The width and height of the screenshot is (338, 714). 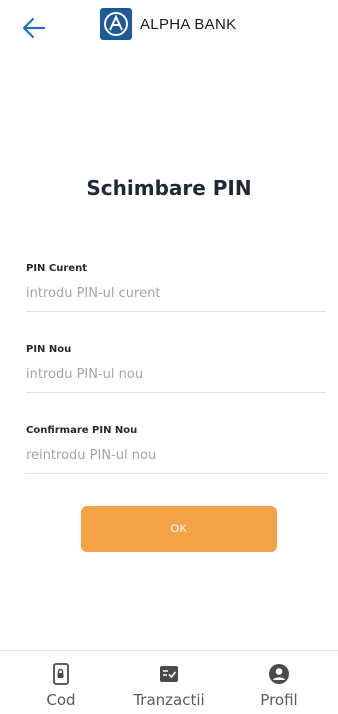 What do you see at coordinates (188, 24) in the screenshot?
I see `brand-name: ALPHA BANK` at bounding box center [188, 24].